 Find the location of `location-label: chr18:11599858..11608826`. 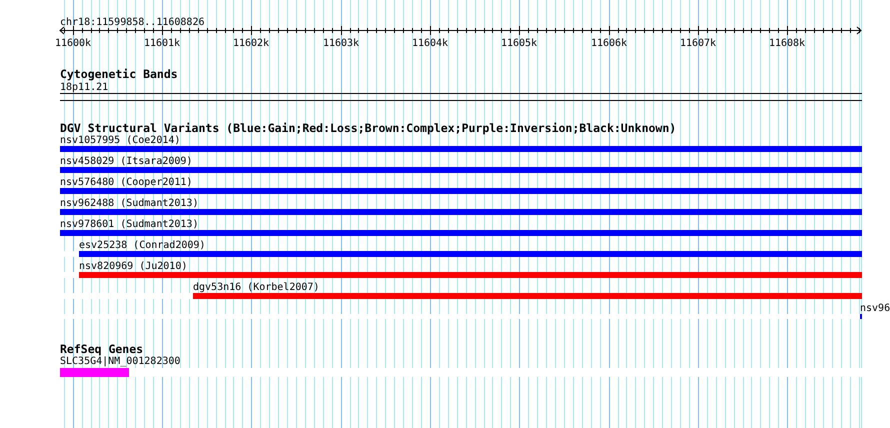

location-label: chr18:11599858..11608826 is located at coordinates (132, 22).